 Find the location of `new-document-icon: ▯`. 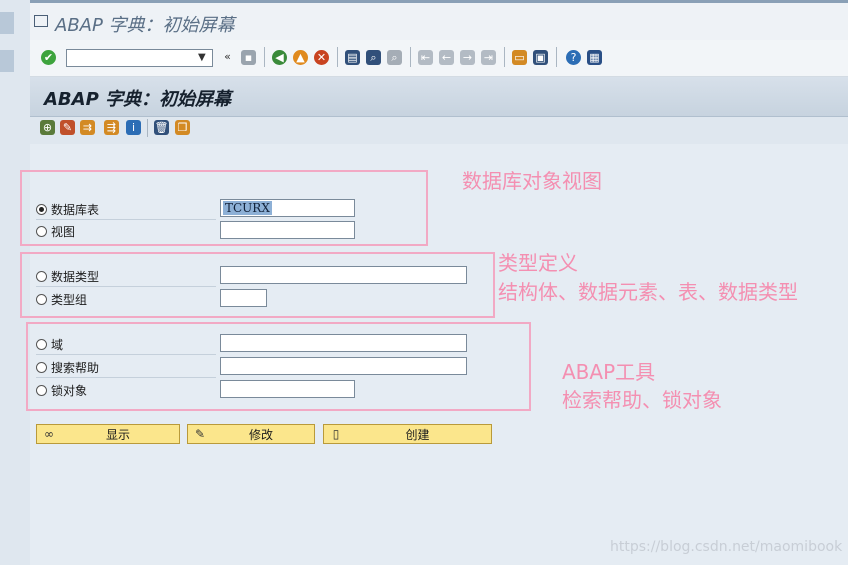

new-document-icon: ▯ is located at coordinates (336, 434).